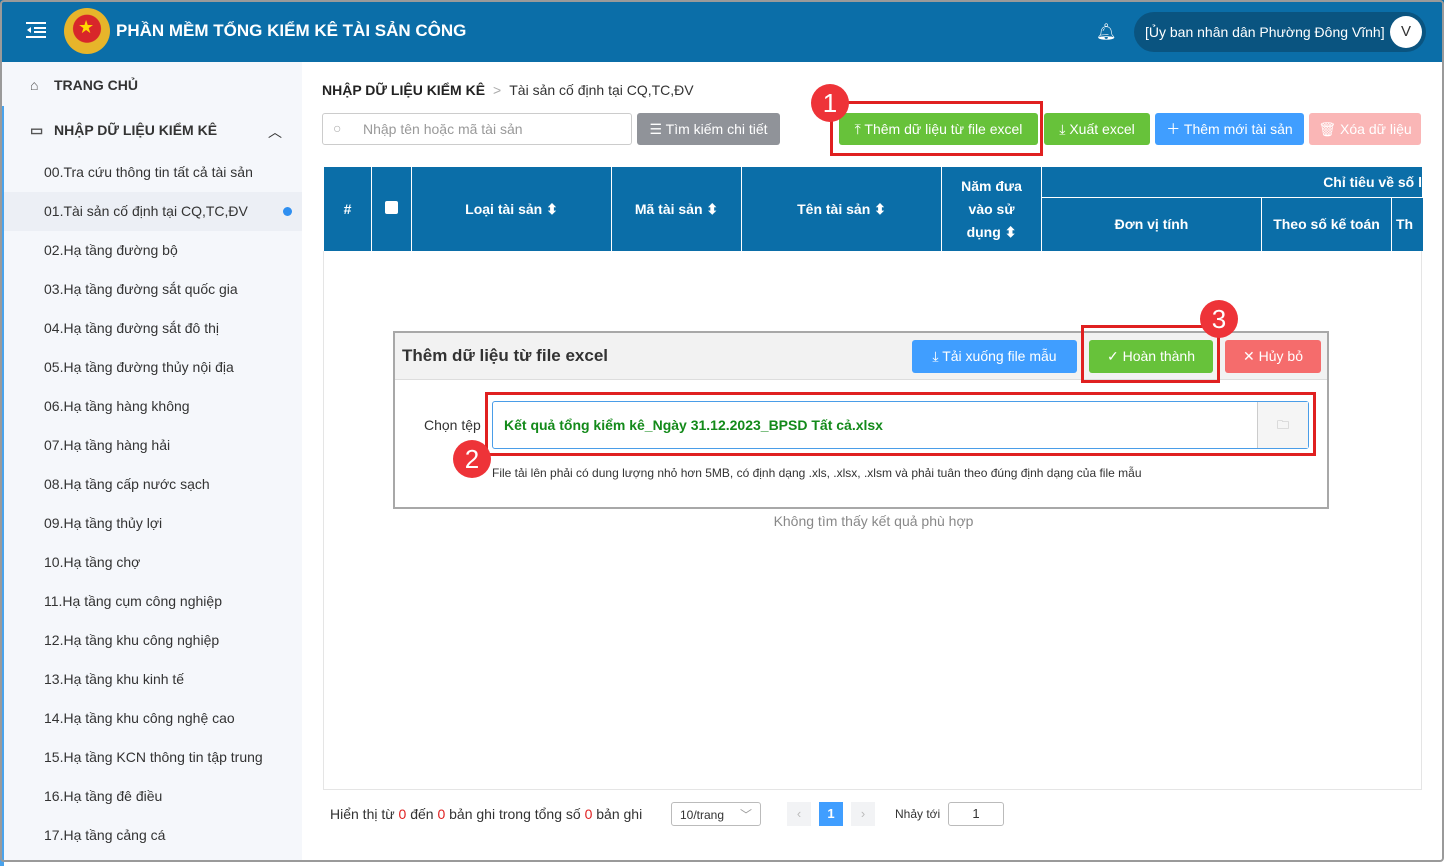  I want to click on sidebar-item-label: 02.Hạ tầng đường bộ, so click(111, 250).